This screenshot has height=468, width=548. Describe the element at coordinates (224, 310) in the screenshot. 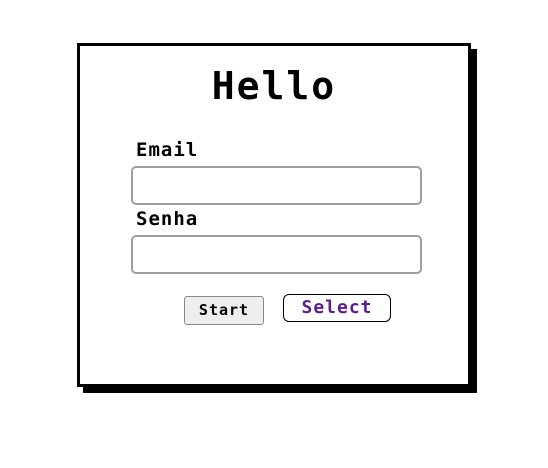

I see `start-button: Start` at that location.